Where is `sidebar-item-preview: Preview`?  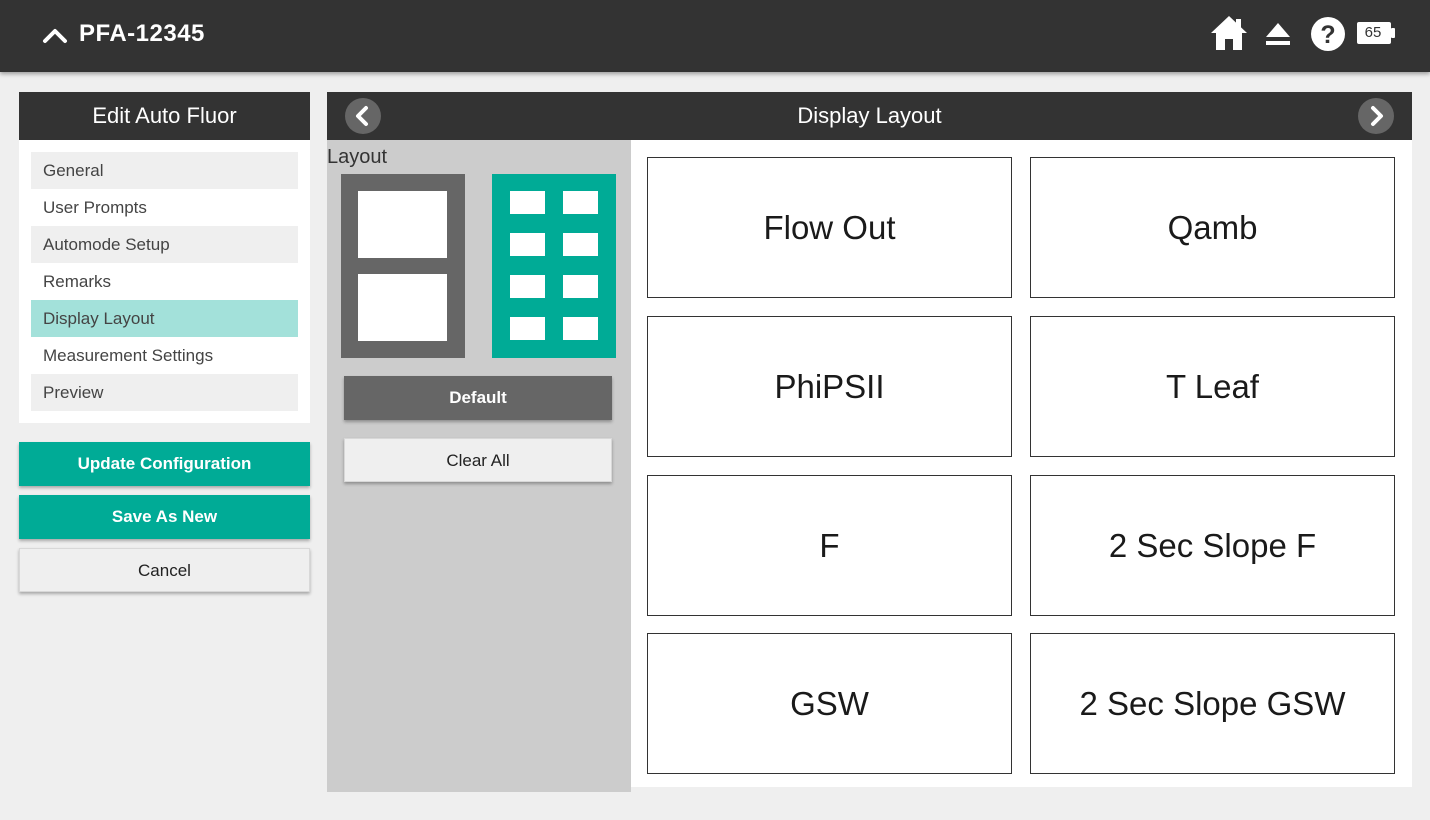
sidebar-item-preview: Preview is located at coordinates (164, 392).